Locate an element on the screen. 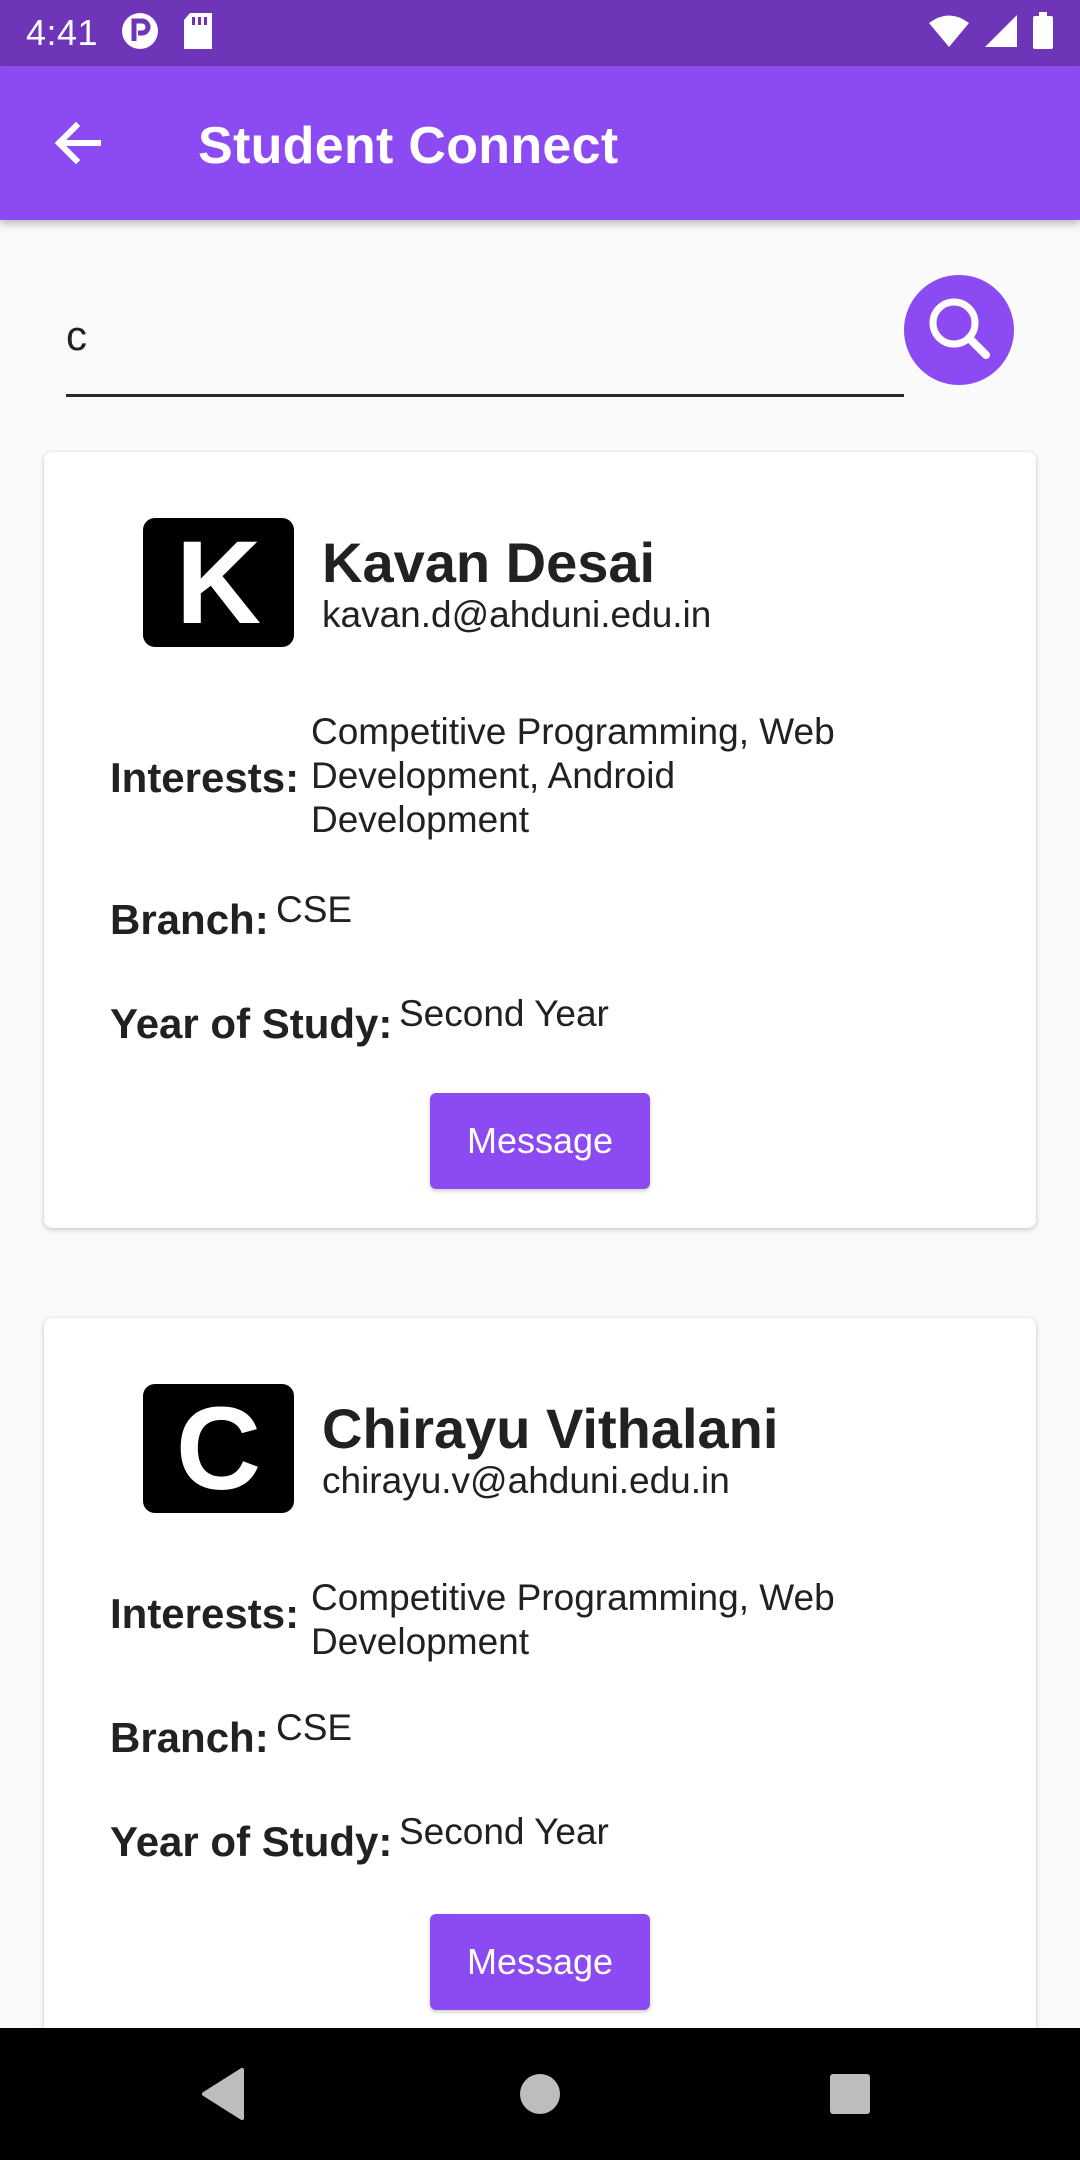 The image size is (1080, 2160). back-button is located at coordinates (78, 143).